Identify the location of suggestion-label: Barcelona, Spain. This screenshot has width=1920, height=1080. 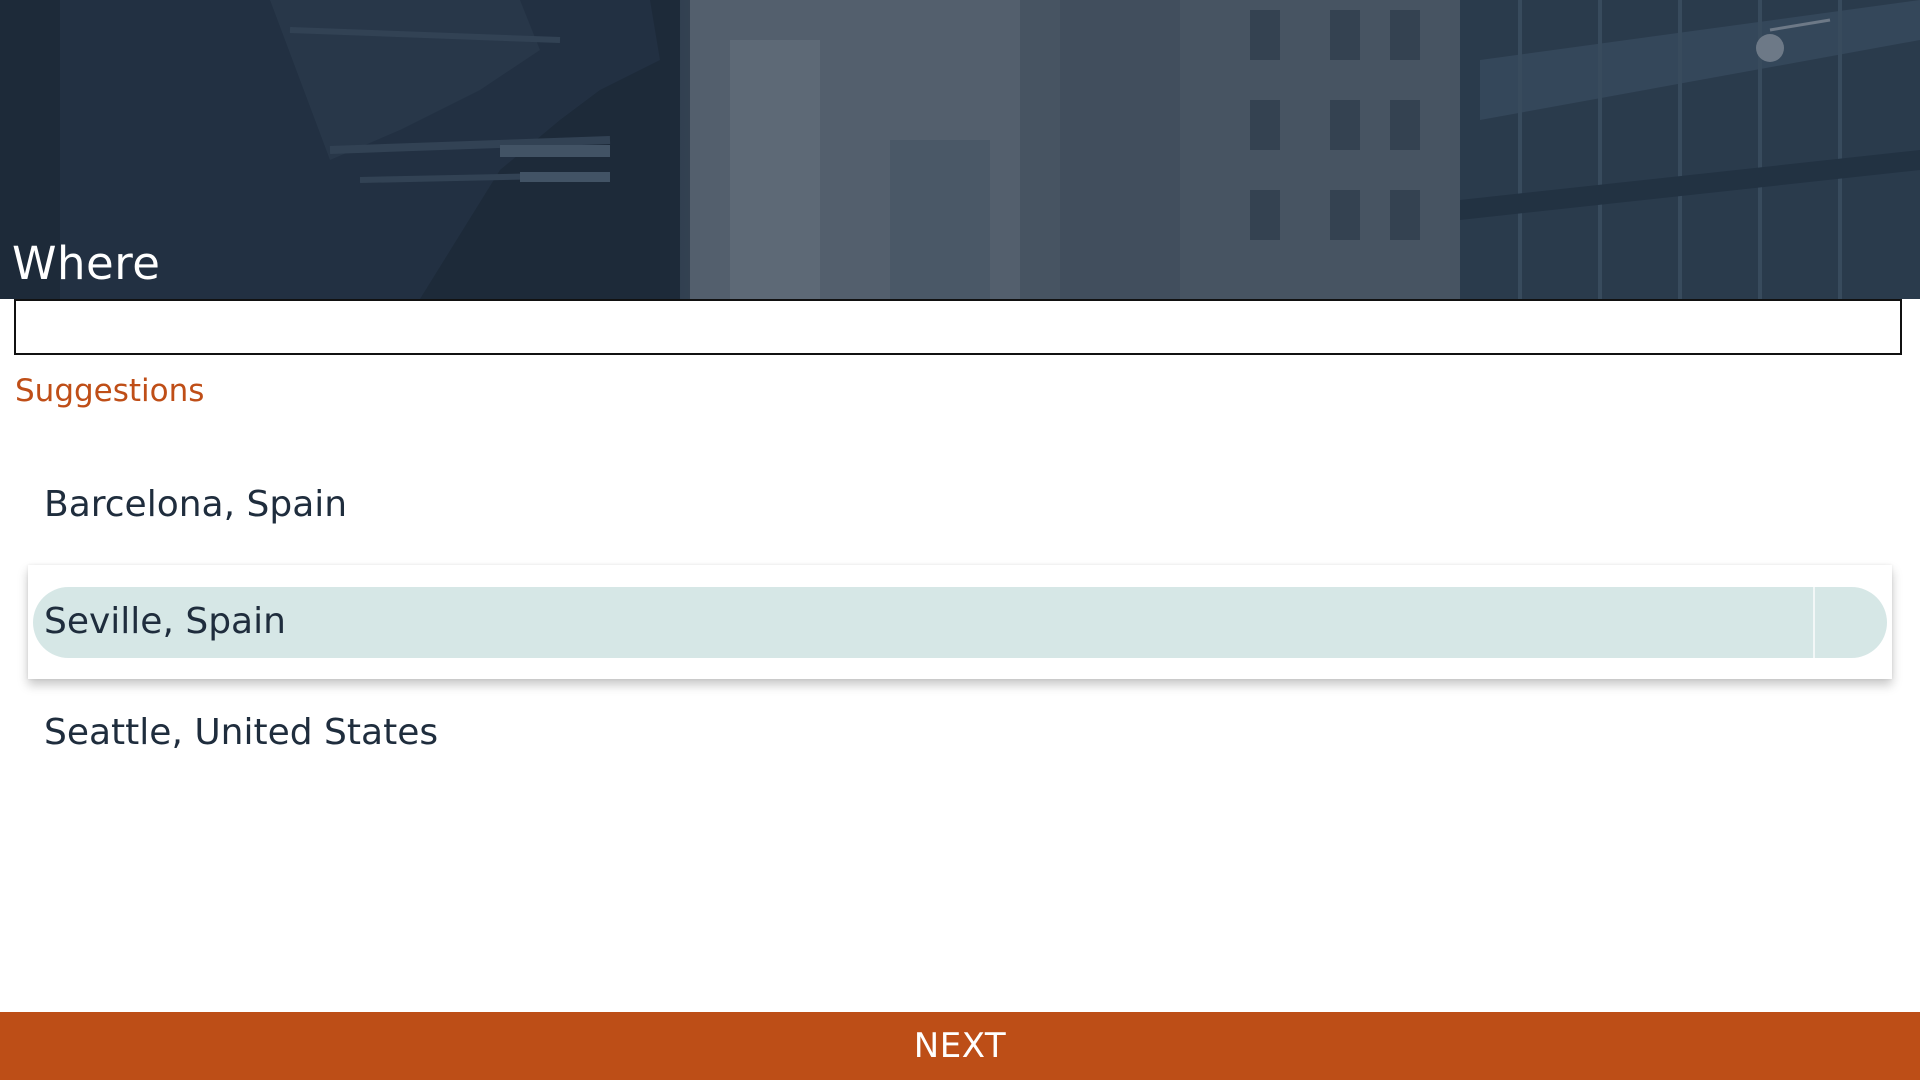
(196, 504).